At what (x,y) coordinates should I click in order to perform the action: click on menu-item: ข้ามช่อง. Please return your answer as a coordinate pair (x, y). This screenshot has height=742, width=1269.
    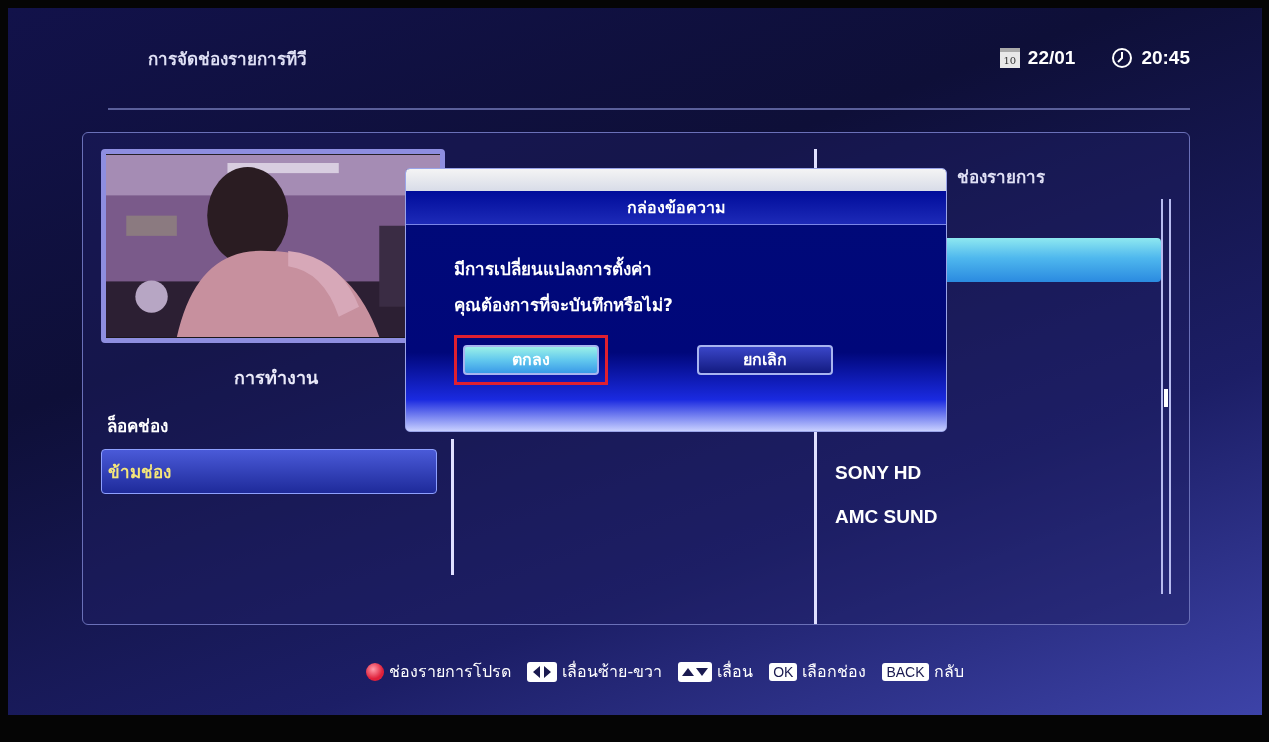
    Looking at the image, I should click on (269, 471).